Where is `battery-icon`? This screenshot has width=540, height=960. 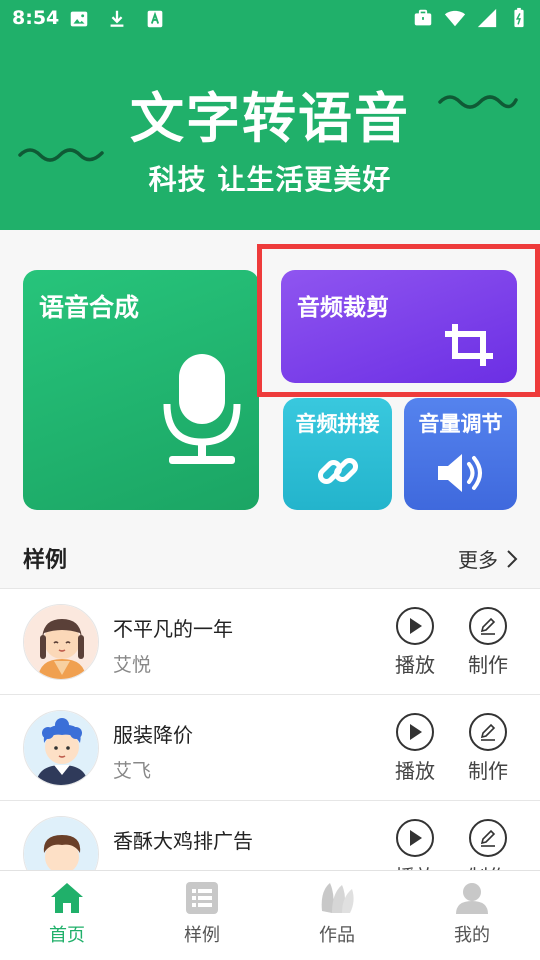
battery-icon is located at coordinates (519, 17).